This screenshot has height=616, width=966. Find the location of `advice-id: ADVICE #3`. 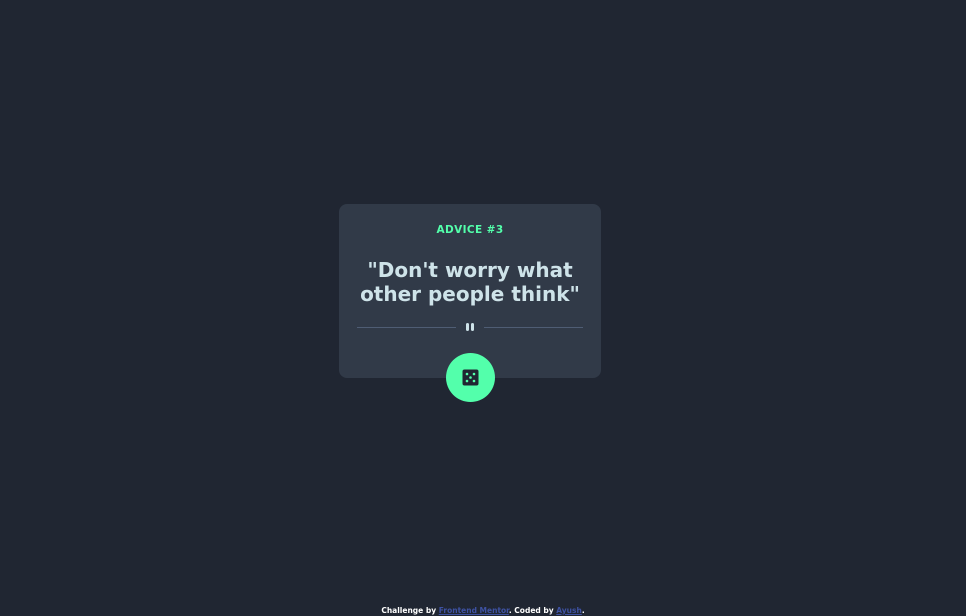

advice-id: ADVICE #3 is located at coordinates (470, 230).